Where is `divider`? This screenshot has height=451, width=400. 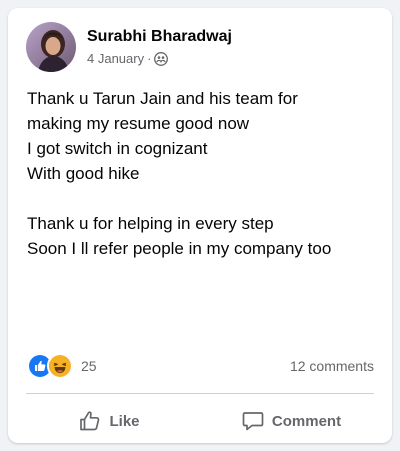
divider is located at coordinates (200, 393).